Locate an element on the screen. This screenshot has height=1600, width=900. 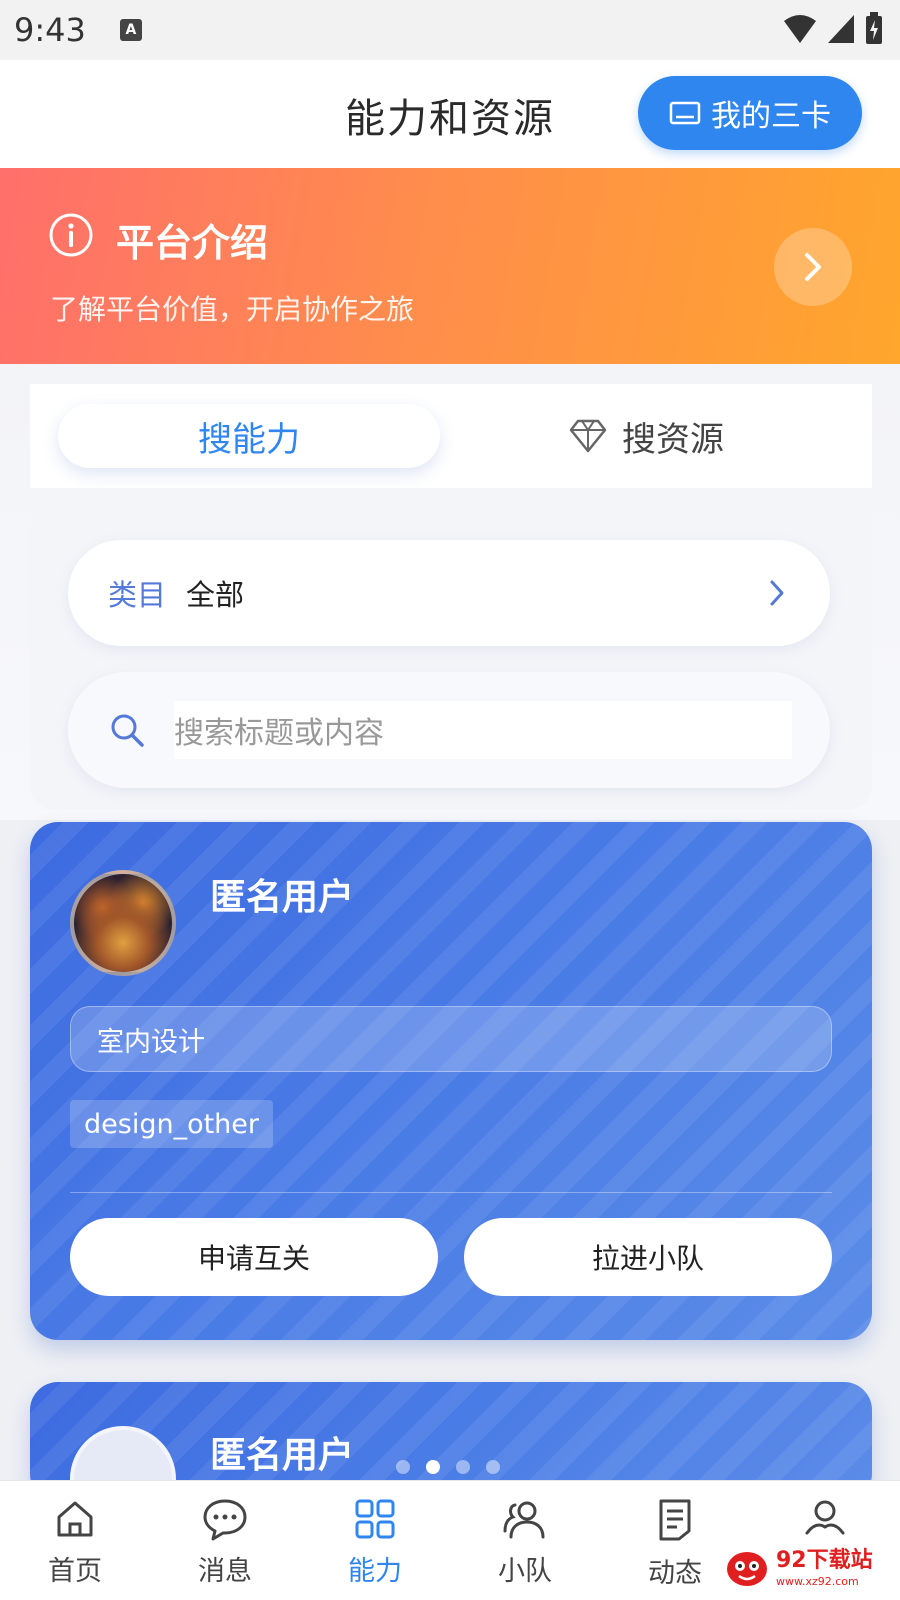
status-time: 9:43 is located at coordinates (50, 30).